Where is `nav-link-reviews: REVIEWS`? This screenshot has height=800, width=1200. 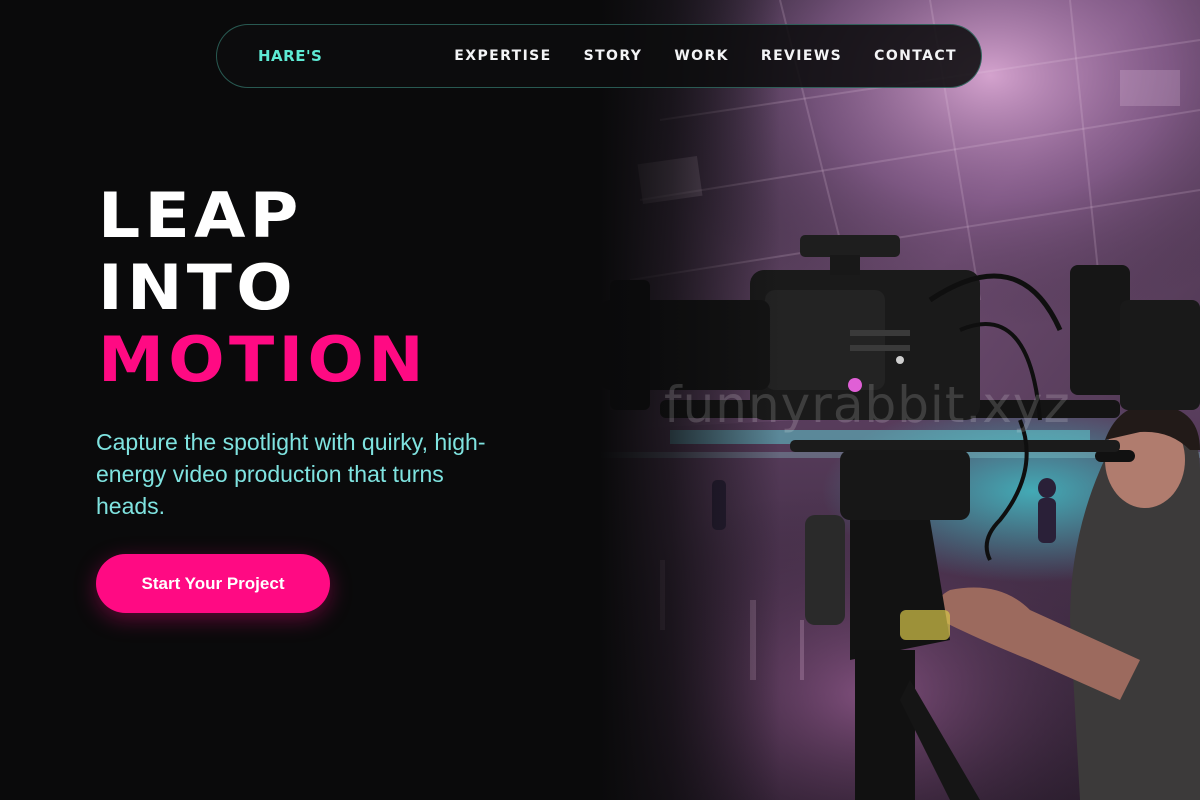 nav-link-reviews: REVIEWS is located at coordinates (801, 56).